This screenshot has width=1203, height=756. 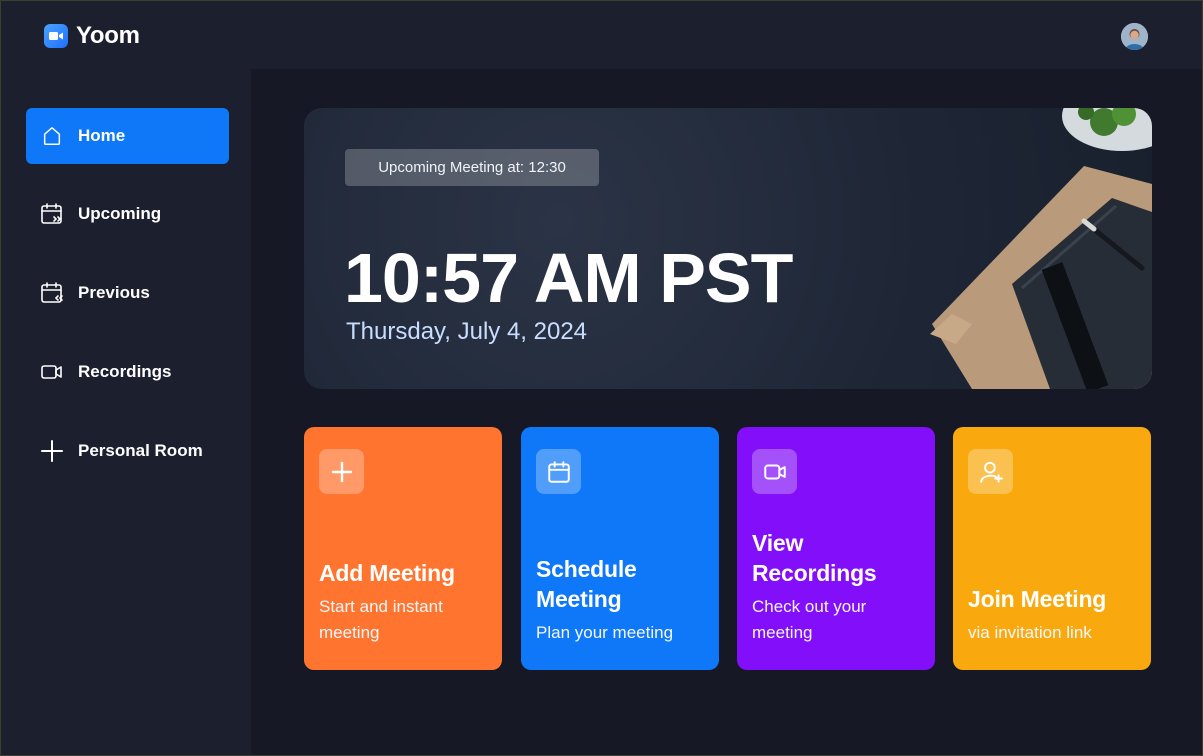 I want to click on join-meeting-card: Join Meeting via invitation link, so click(x=1052, y=548).